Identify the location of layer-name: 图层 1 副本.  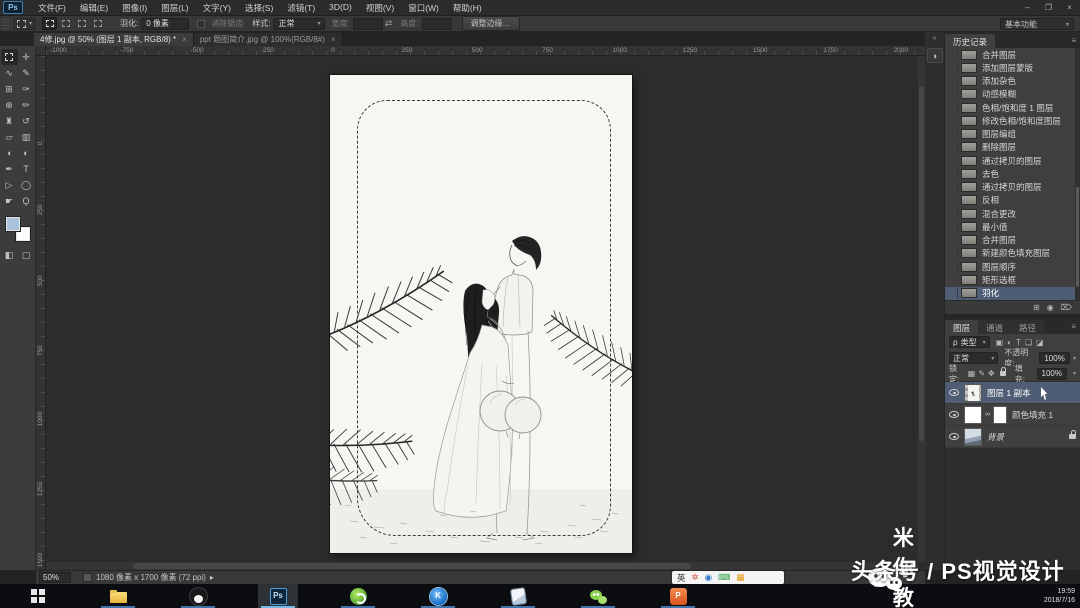
(1008, 393).